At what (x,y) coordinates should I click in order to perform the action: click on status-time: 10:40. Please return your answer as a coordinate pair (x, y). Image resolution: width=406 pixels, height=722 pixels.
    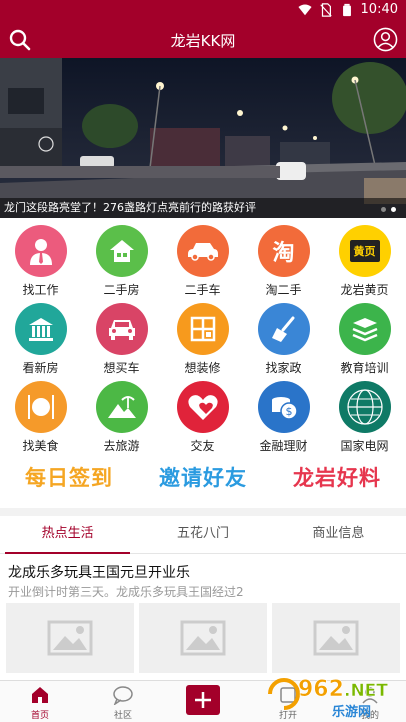
    Looking at the image, I should click on (379, 9).